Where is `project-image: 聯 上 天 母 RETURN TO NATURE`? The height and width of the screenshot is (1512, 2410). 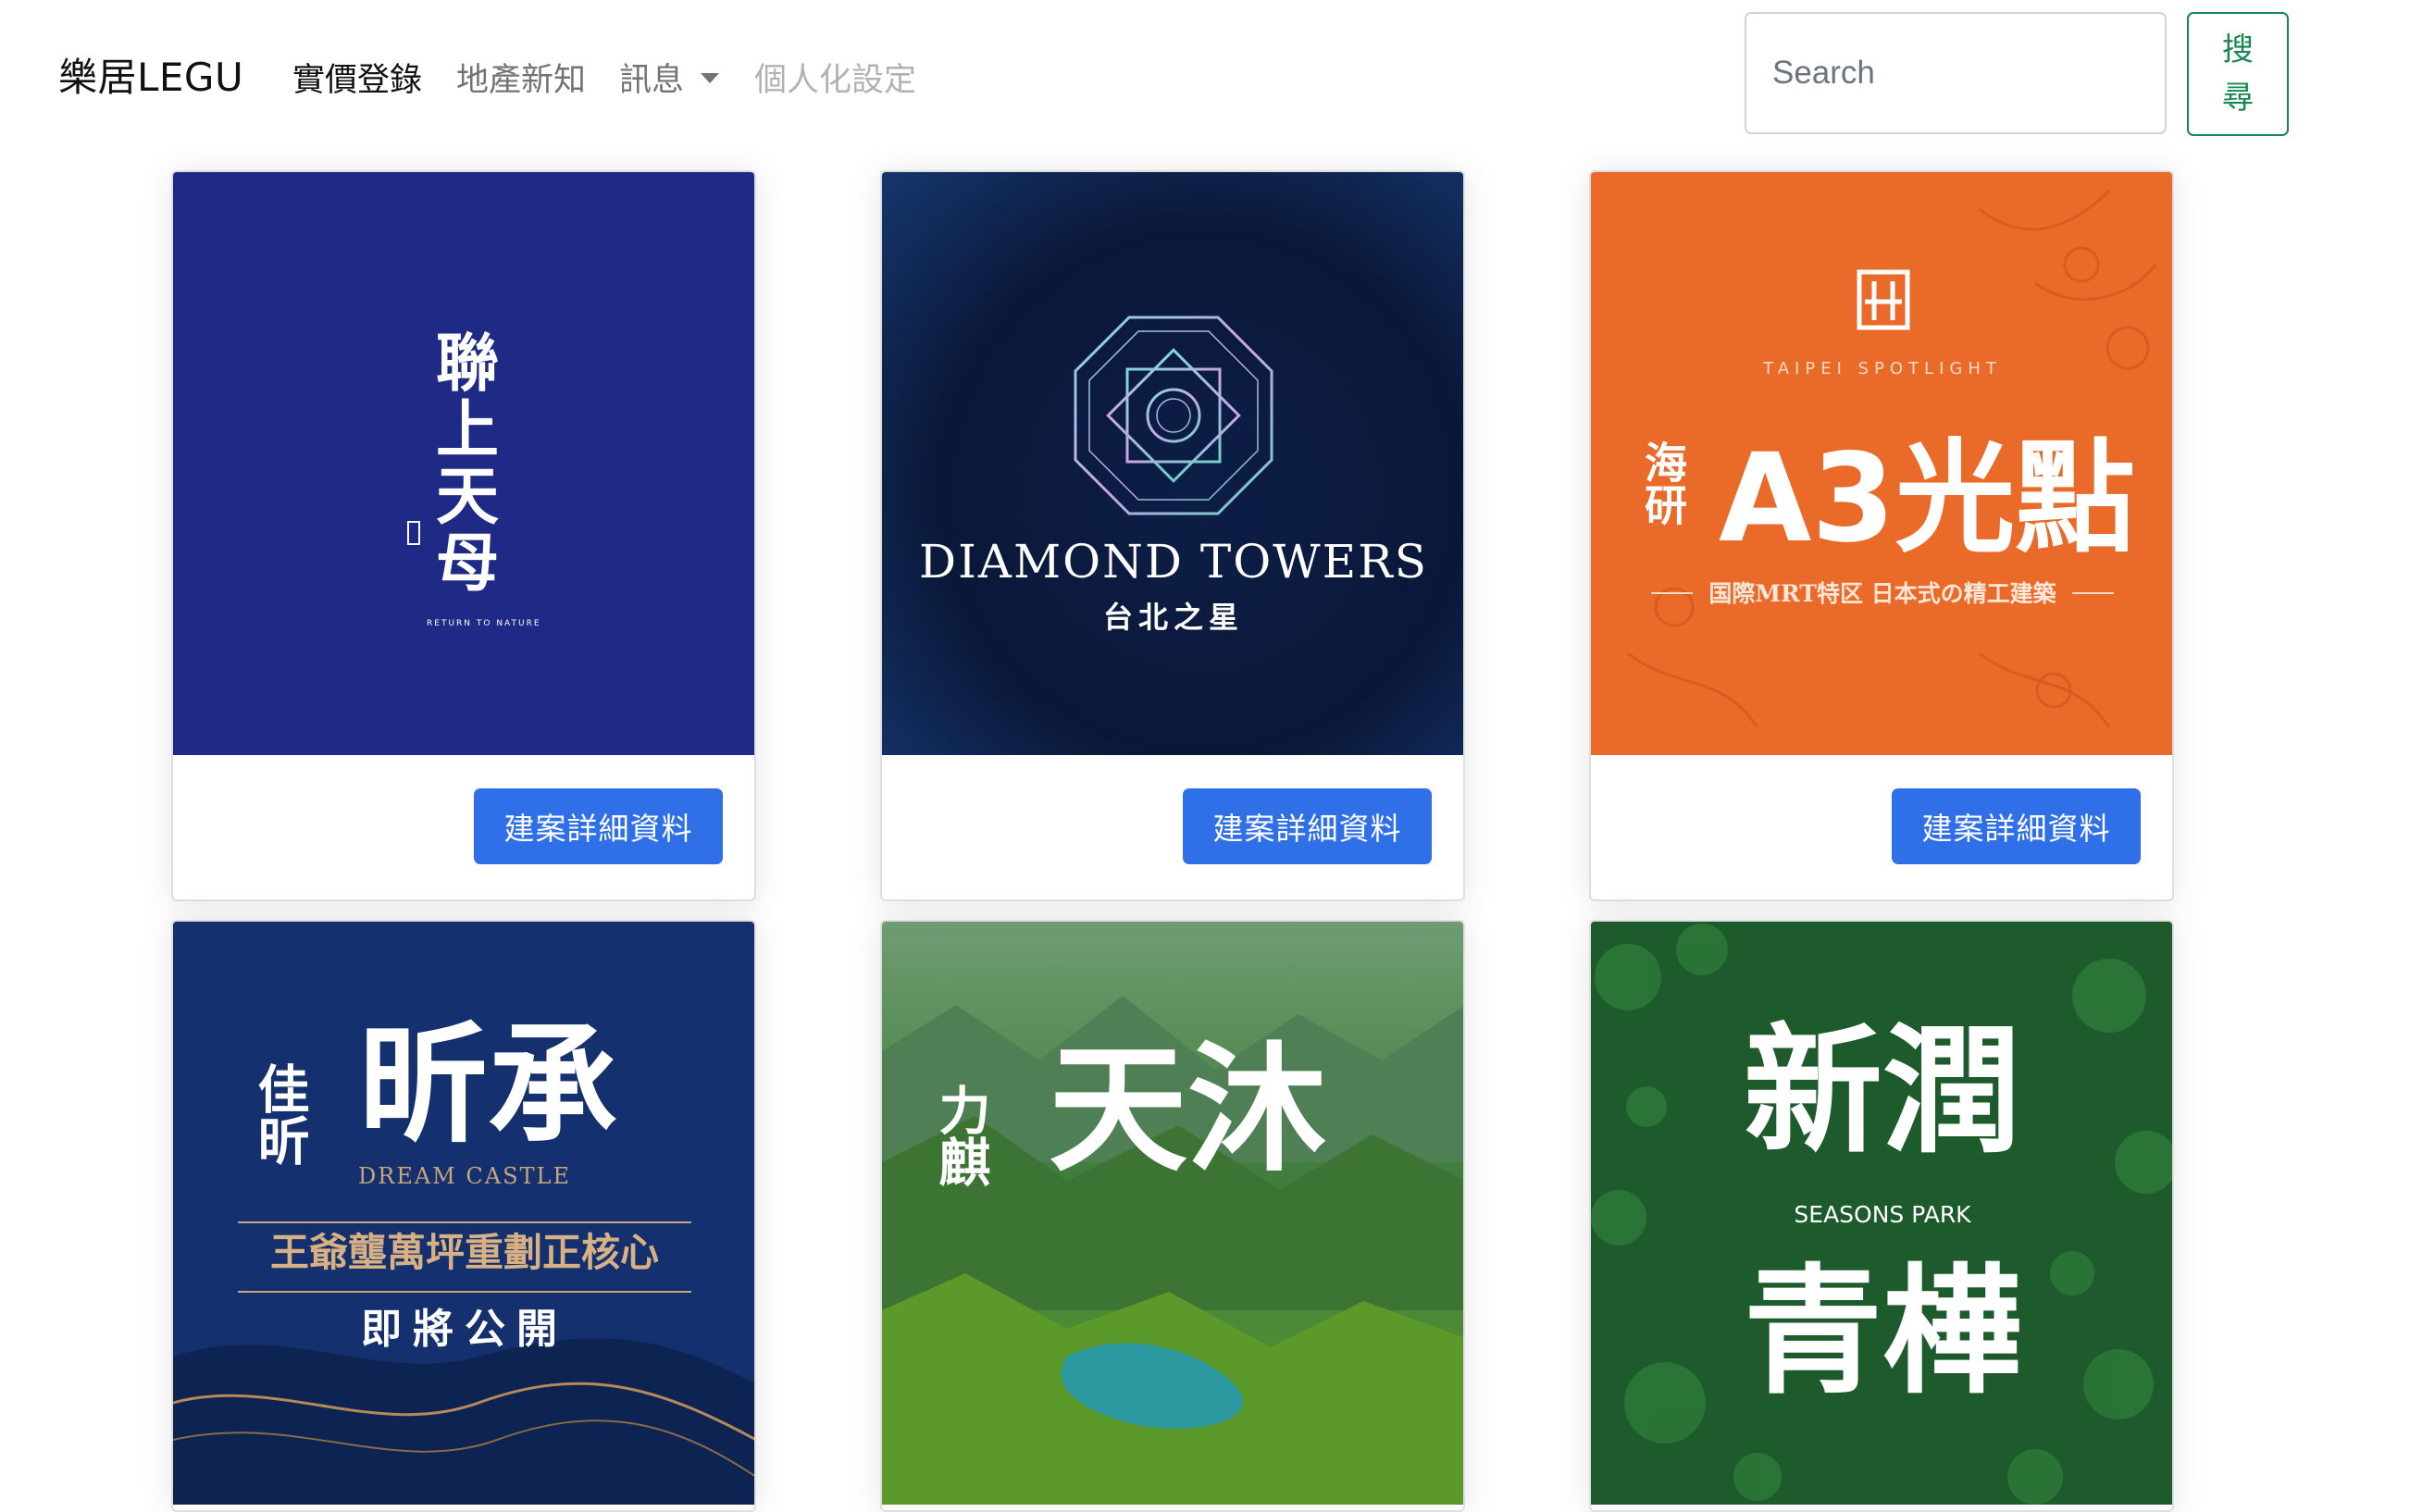
project-image: 聯 上 天 母 RETURN TO NATURE is located at coordinates (463, 463).